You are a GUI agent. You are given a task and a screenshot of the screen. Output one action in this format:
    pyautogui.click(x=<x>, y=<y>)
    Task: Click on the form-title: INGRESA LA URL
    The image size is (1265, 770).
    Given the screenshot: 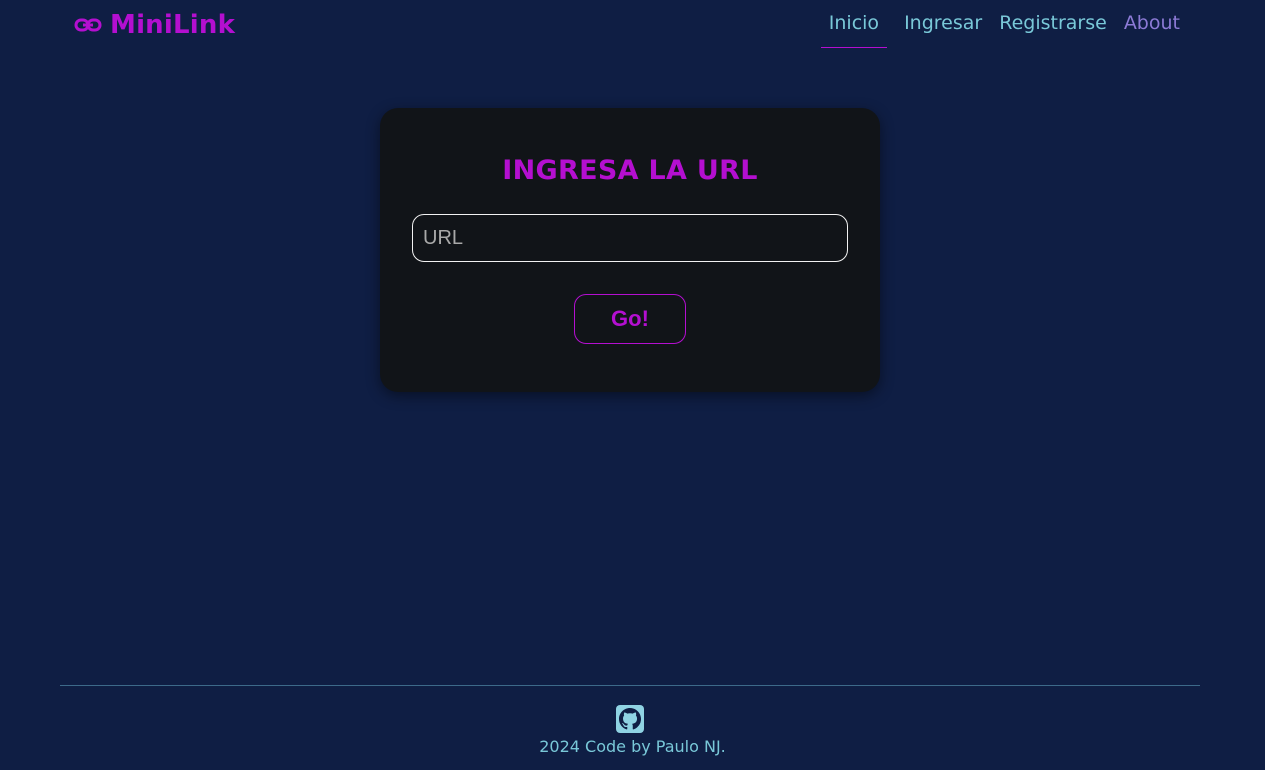 What is the action you would take?
    pyautogui.click(x=630, y=170)
    